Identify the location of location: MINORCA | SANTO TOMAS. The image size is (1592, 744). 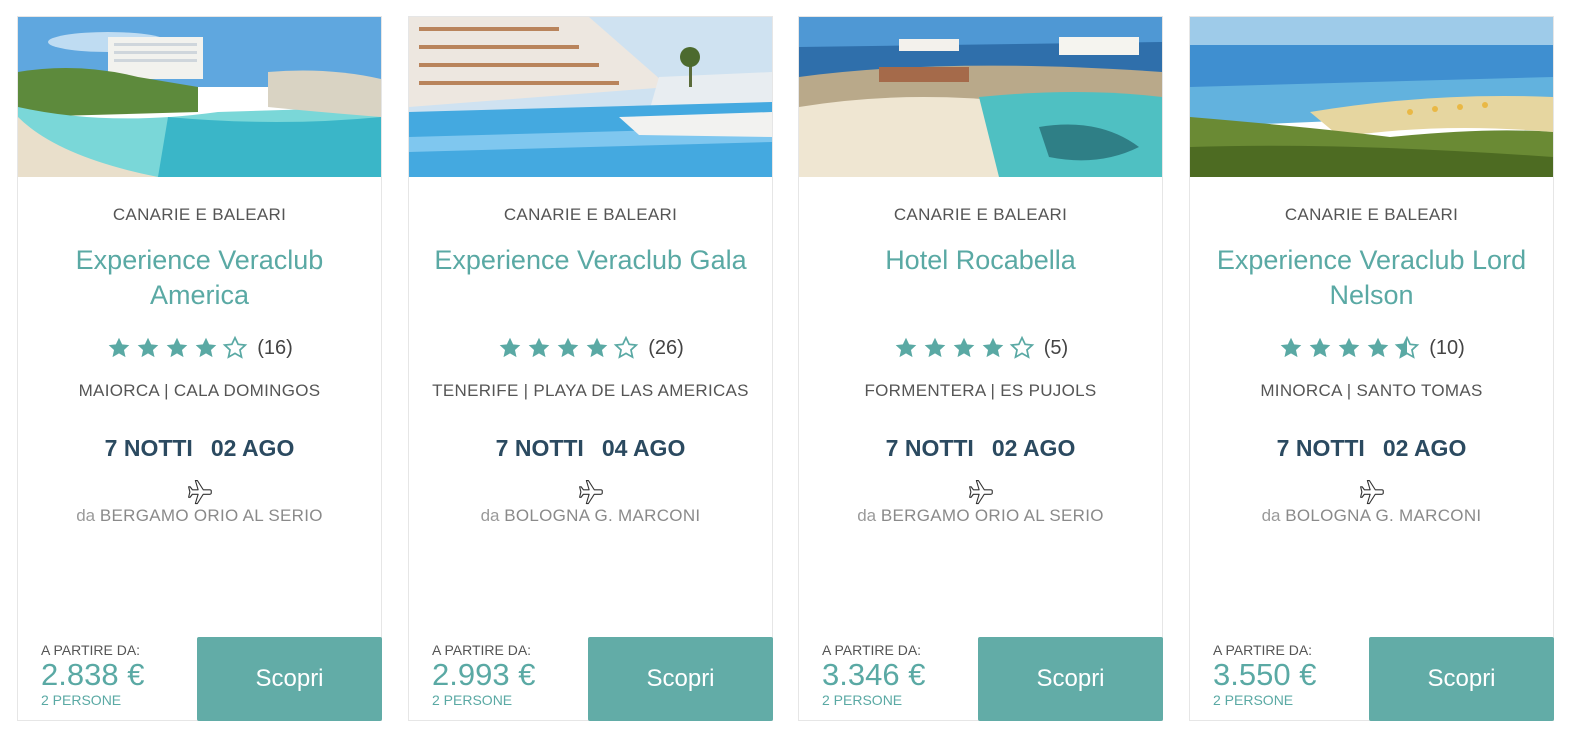
(1371, 390).